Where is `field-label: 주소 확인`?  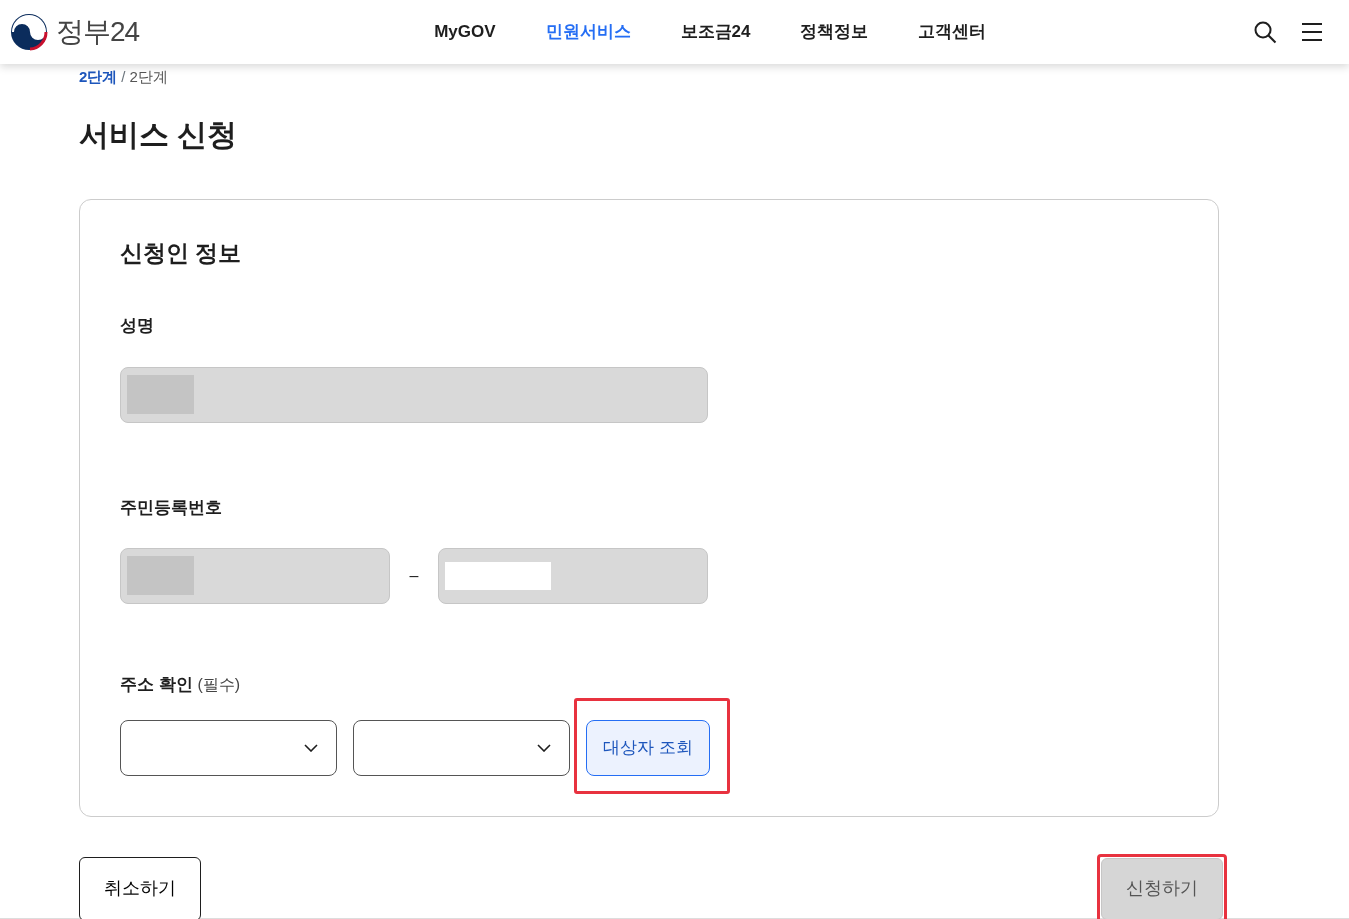 field-label: 주소 확인 is located at coordinates (156, 685).